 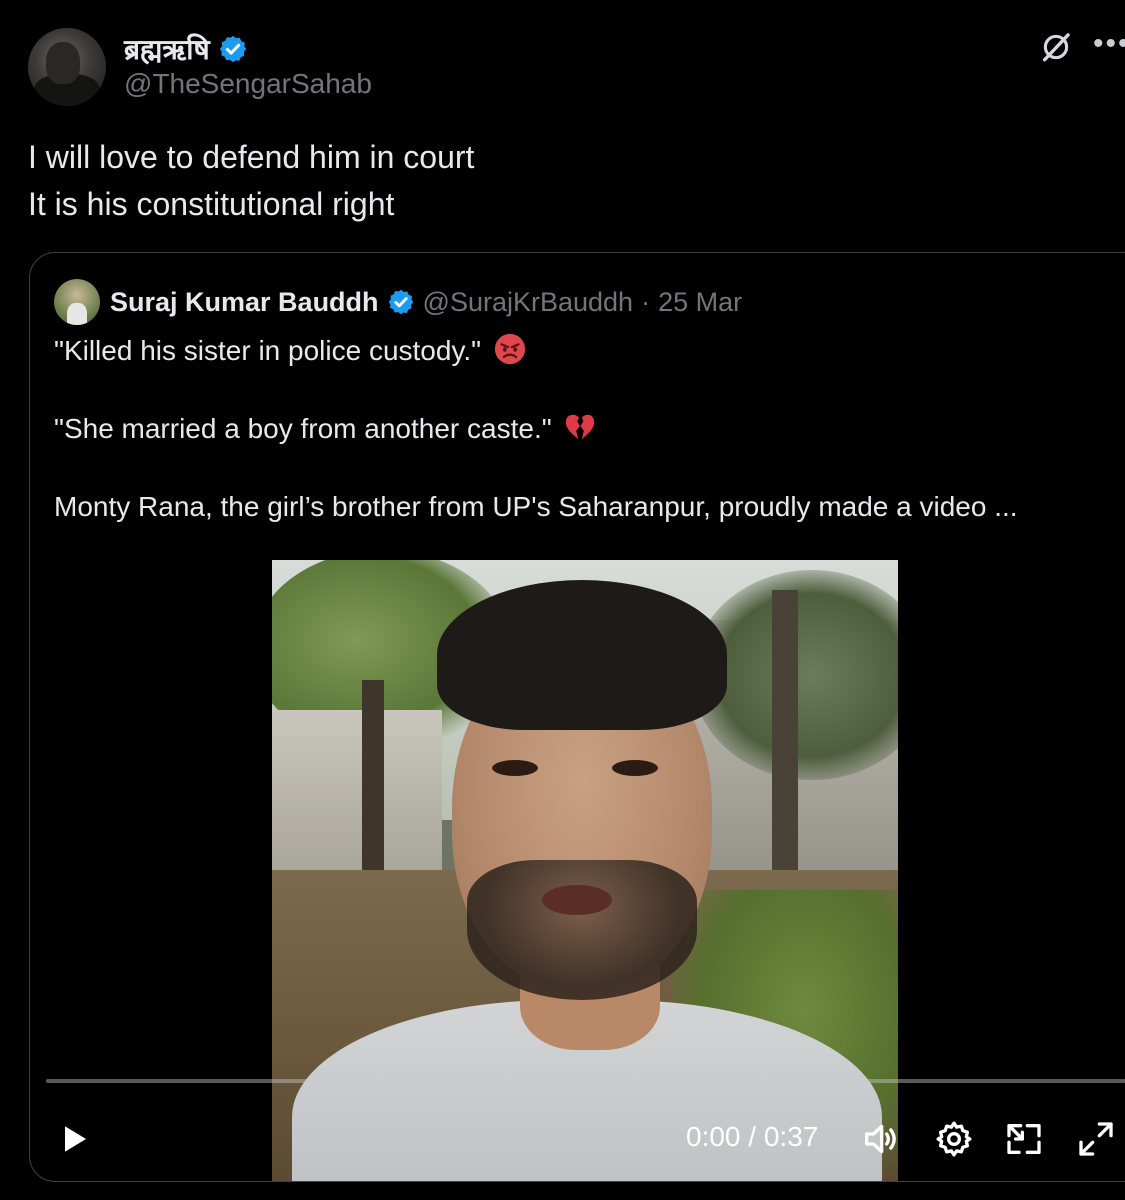 What do you see at coordinates (791, 1136) in the screenshot?
I see `video-duration: 0:37` at bounding box center [791, 1136].